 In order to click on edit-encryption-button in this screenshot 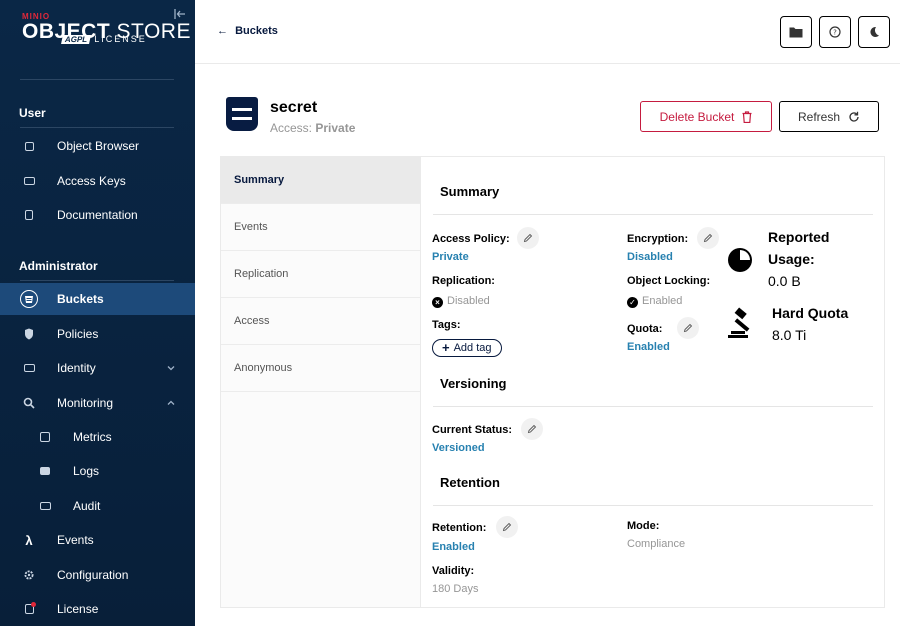, I will do `click(708, 238)`.